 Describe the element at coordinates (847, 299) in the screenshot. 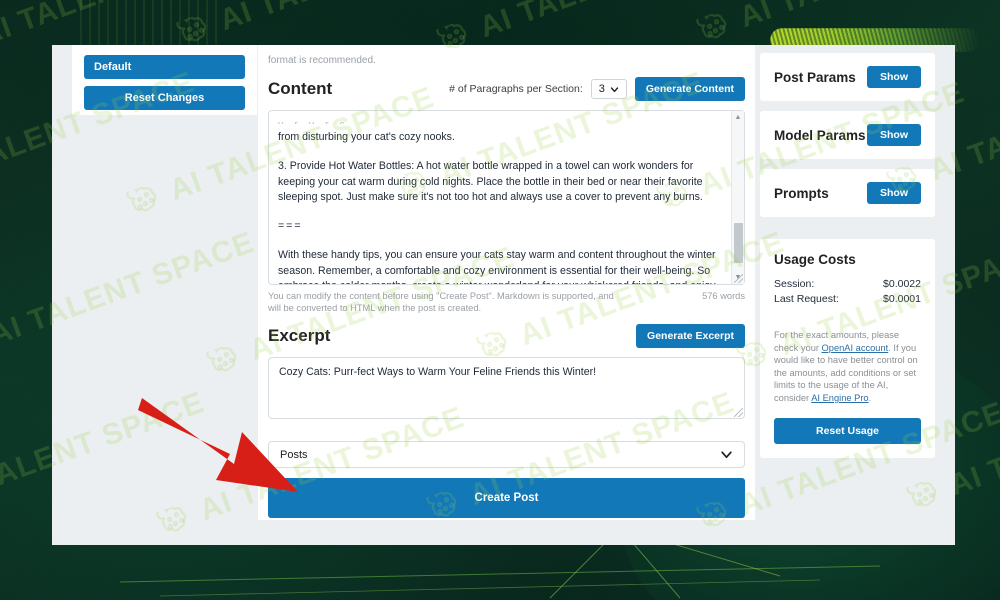

I see `usage-row-last-request: Last Request: $0.0001` at that location.